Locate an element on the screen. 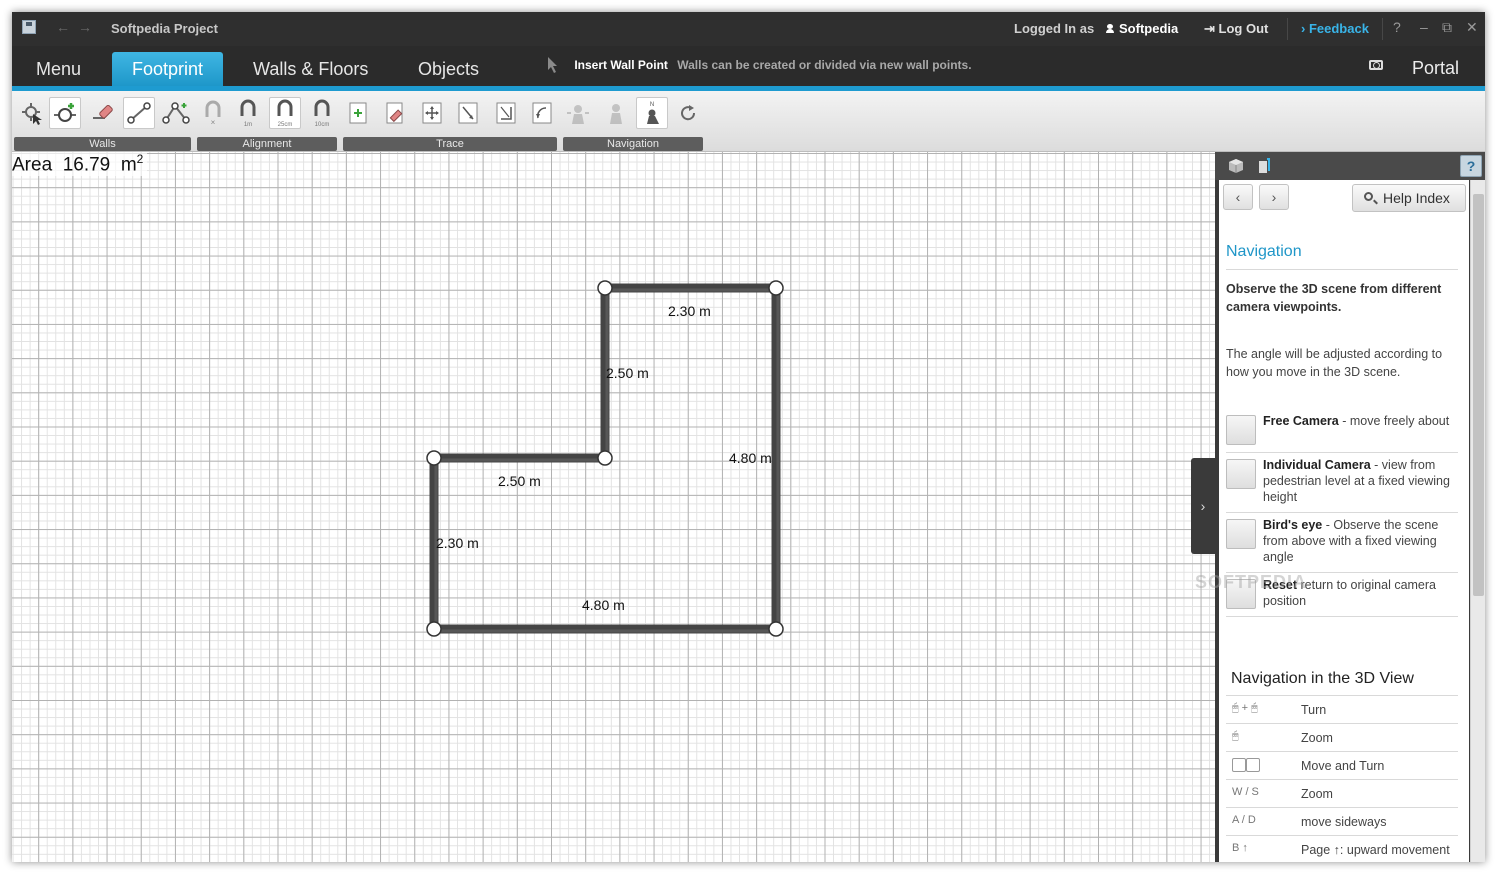  trace-resize-b-icon is located at coordinates (506, 113).